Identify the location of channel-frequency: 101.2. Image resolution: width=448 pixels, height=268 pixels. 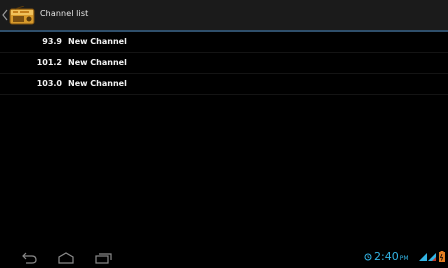
(49, 62).